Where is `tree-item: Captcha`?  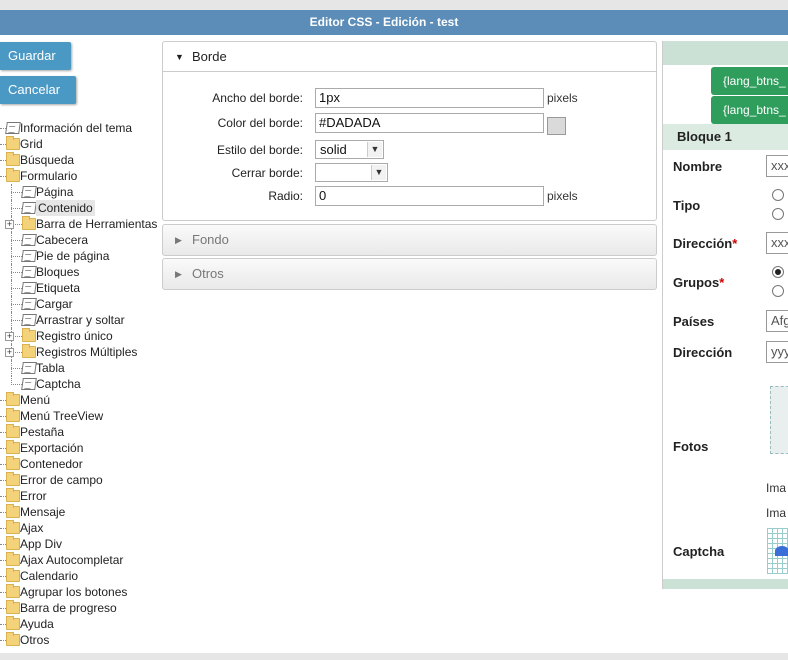 tree-item: Captcha is located at coordinates (81, 384).